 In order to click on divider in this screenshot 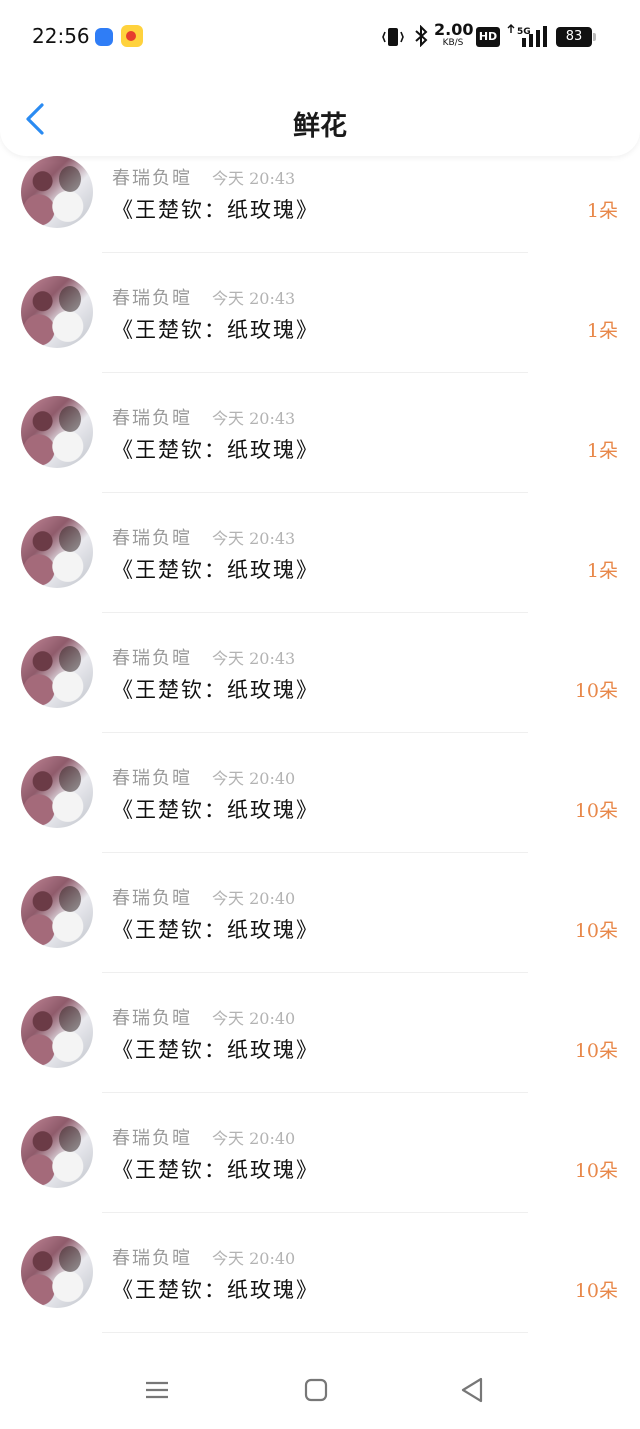, I will do `click(315, 1332)`.